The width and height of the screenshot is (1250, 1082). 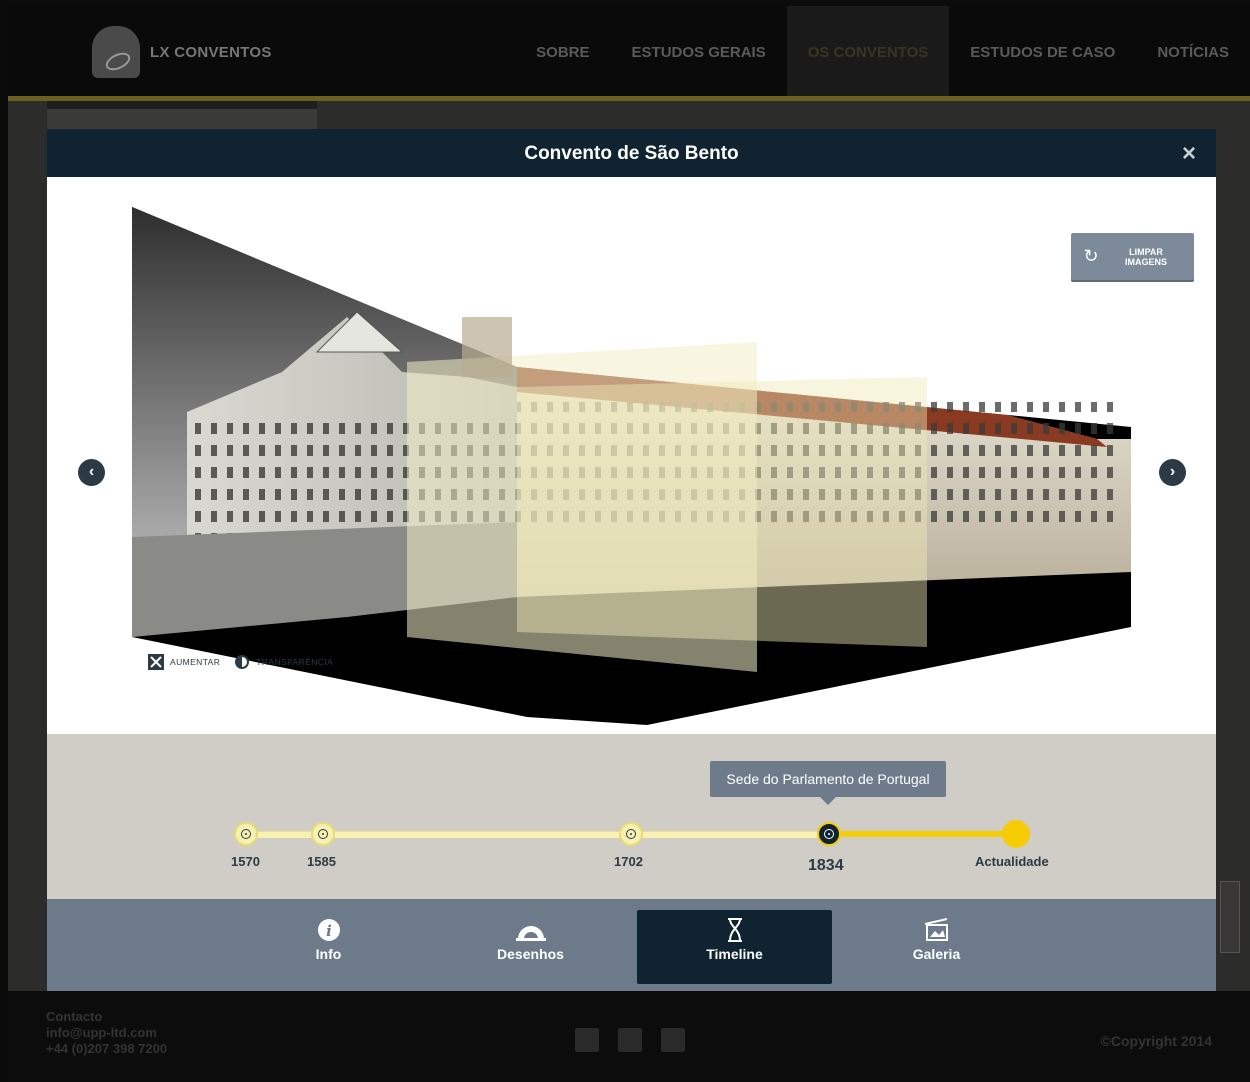 I want to click on tab-desenhos: Desenhos, so click(x=530, y=947).